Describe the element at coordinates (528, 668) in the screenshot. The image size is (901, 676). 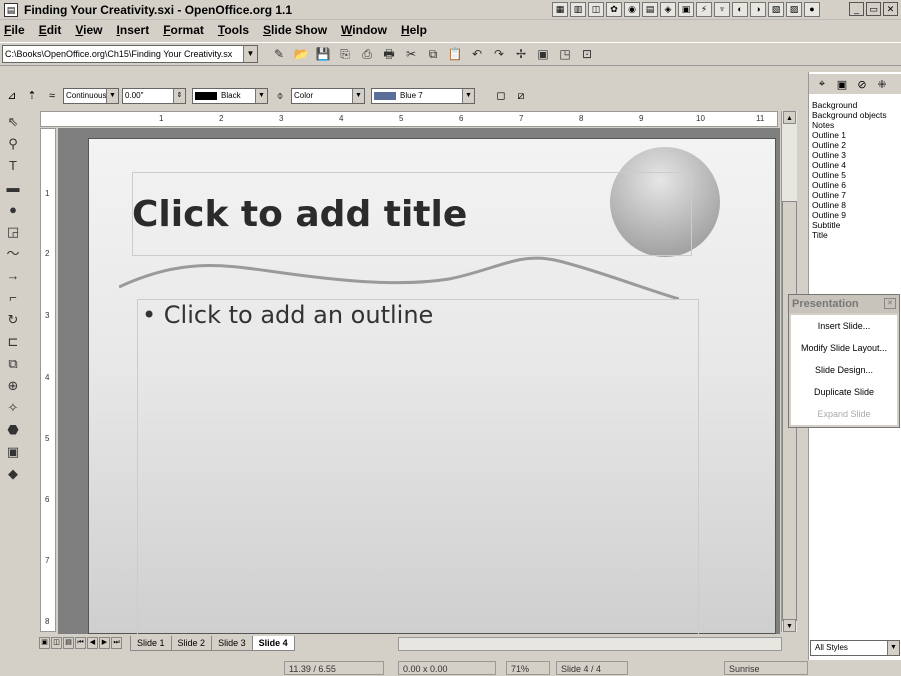
I see `status-zoom: 71%` at that location.